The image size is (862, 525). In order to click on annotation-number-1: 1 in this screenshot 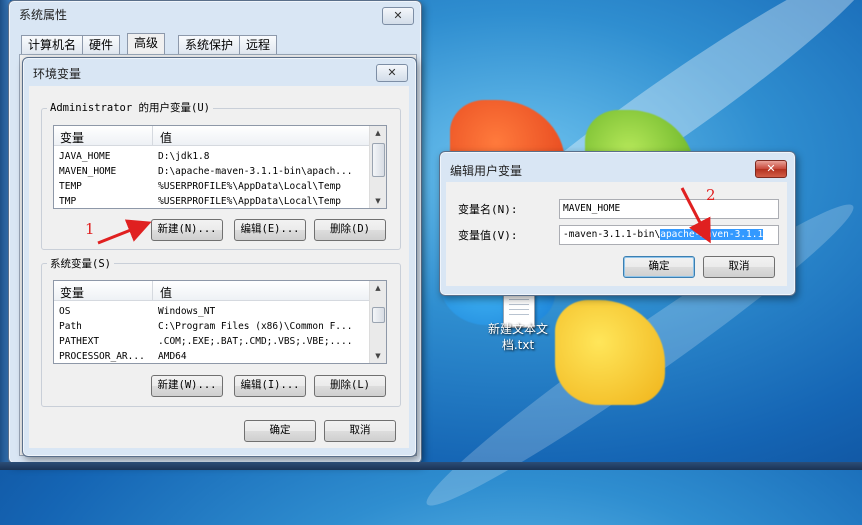, I will do `click(90, 229)`.